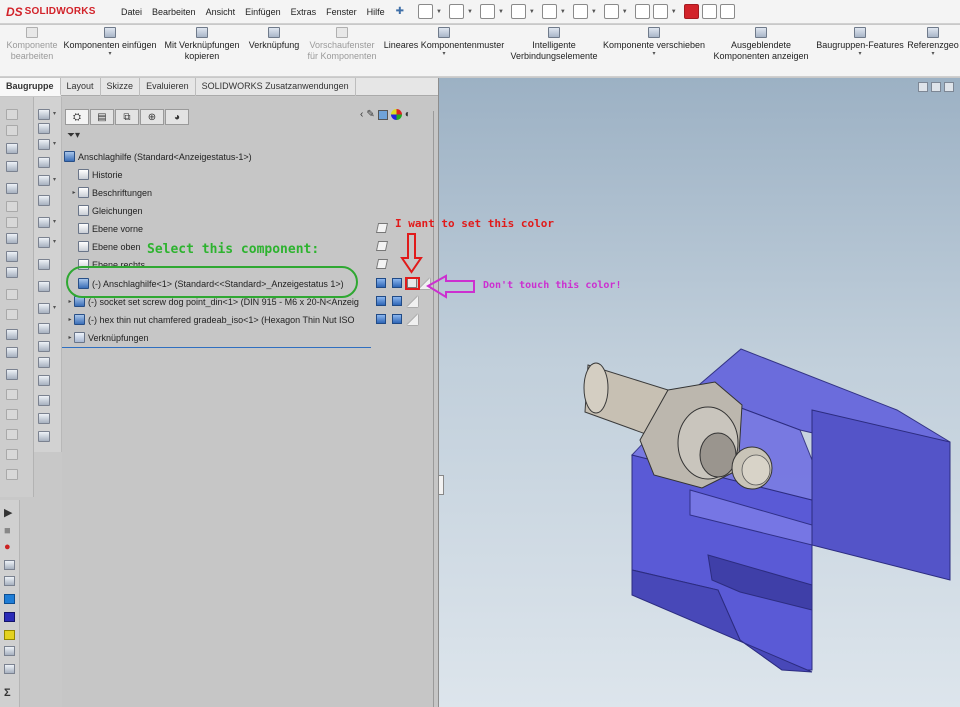  I want to click on annotation-select-component: Select this component:, so click(233, 249).